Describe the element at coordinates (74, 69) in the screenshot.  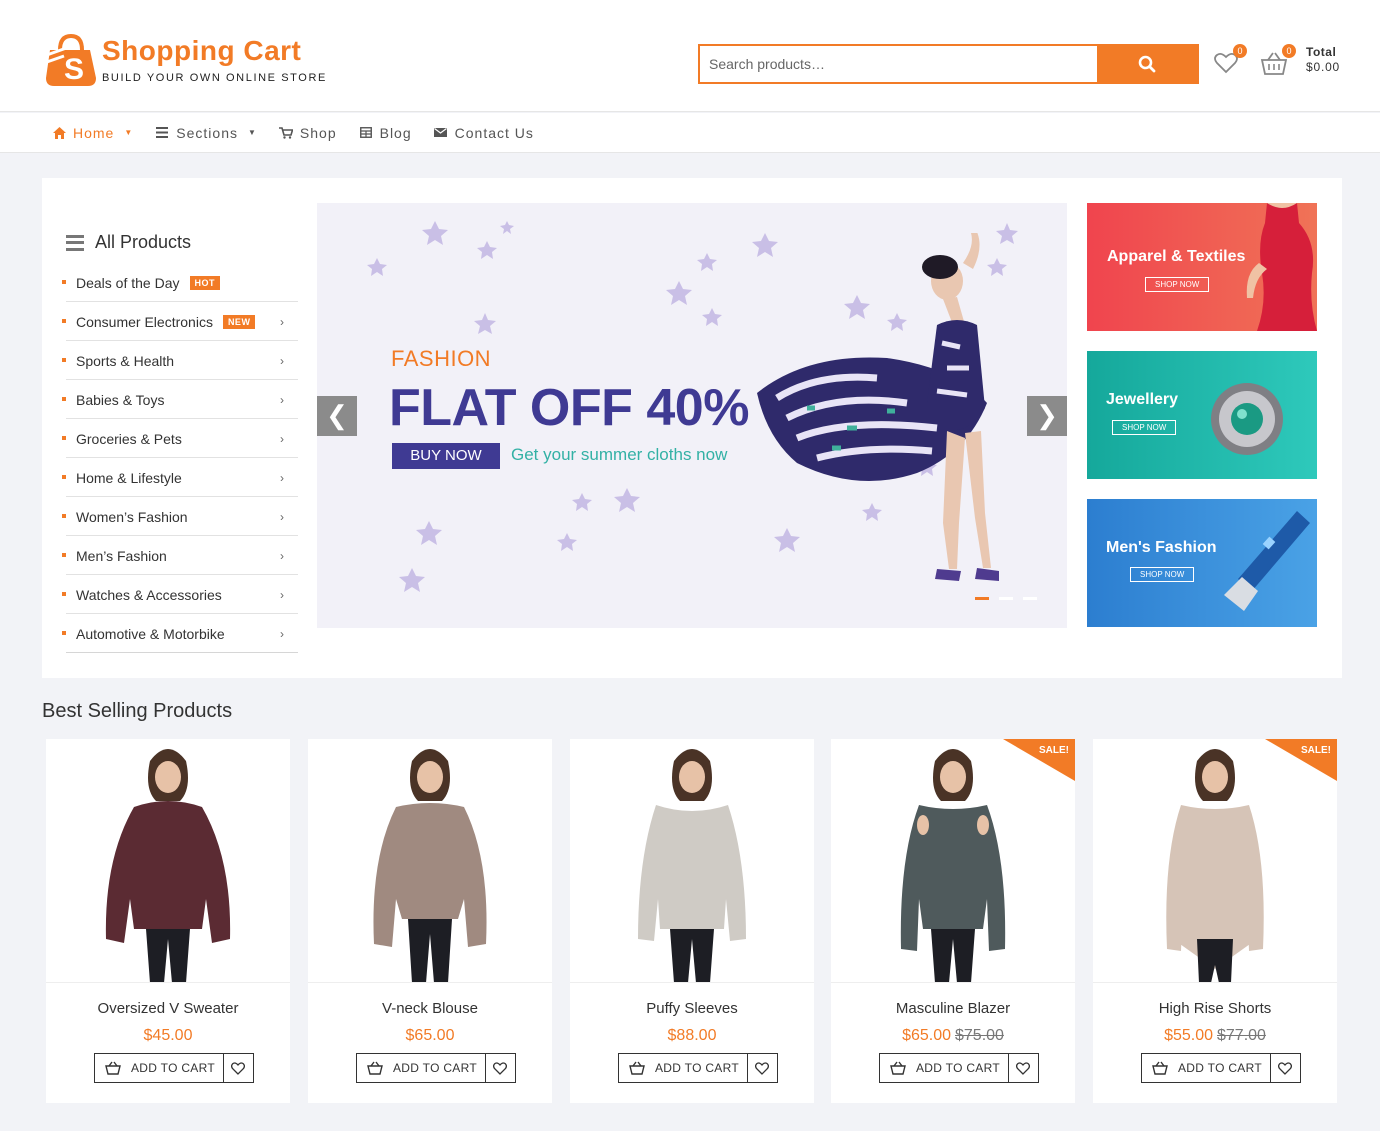
I see `svg-text: S` at that location.